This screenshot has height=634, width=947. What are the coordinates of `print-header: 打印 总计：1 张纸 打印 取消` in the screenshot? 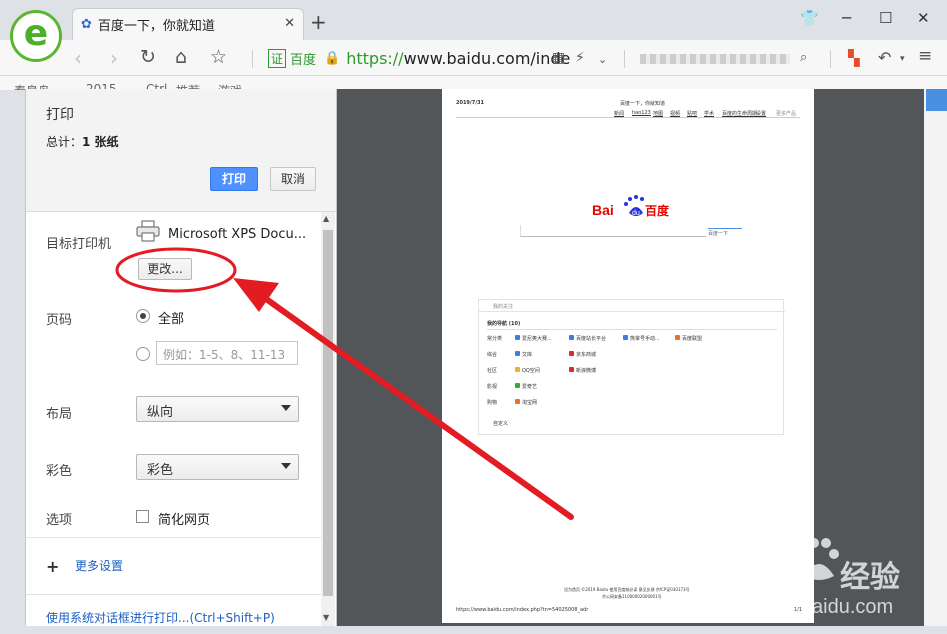 It's located at (181, 150).